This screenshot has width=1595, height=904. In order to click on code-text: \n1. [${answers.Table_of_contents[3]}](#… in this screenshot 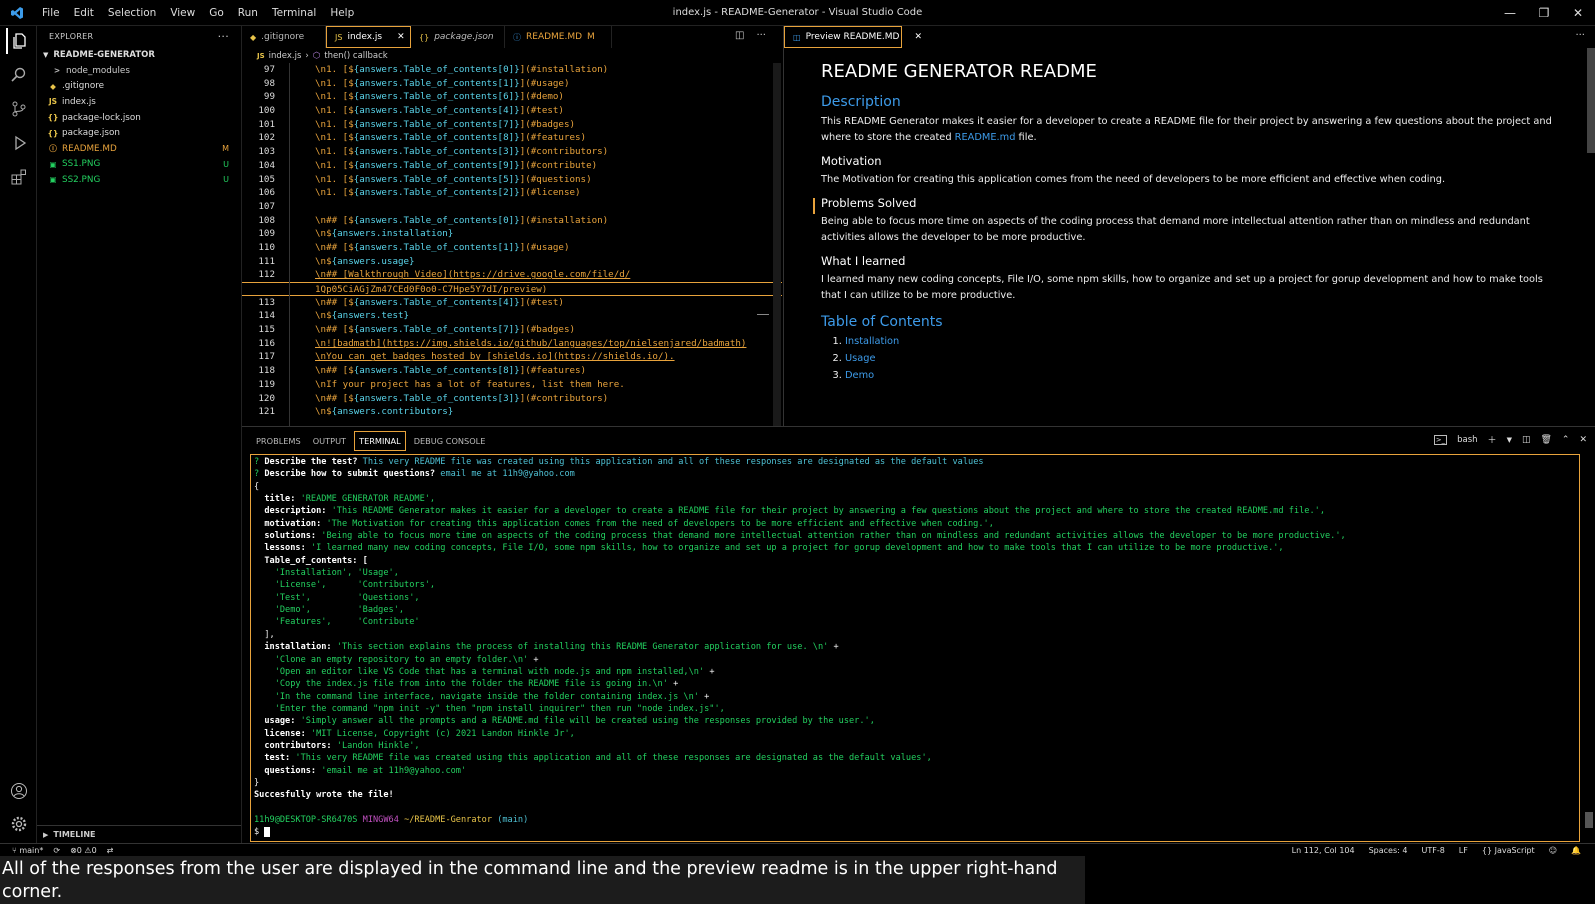, I will do `click(461, 152)`.